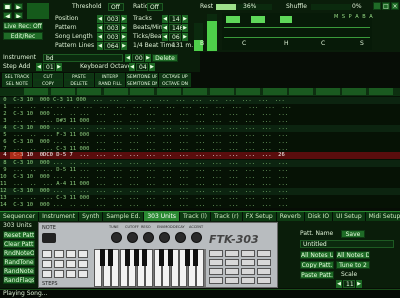 The width and height of the screenshot is (400, 298). What do you see at coordinates (100, 19) in the screenshot?
I see `position-dec: ◀` at bounding box center [100, 19].